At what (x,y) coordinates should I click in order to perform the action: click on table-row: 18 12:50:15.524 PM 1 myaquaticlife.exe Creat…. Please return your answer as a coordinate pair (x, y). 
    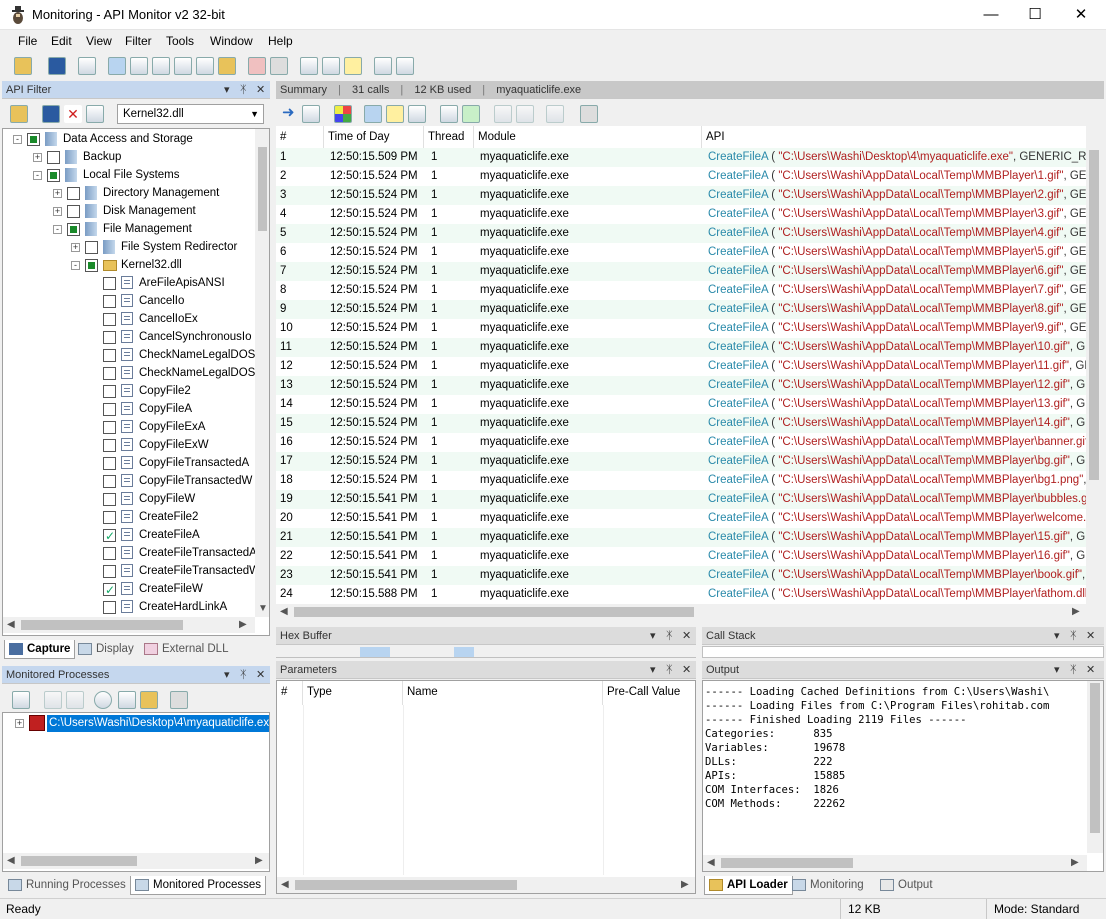
    Looking at the image, I should click on (681, 480).